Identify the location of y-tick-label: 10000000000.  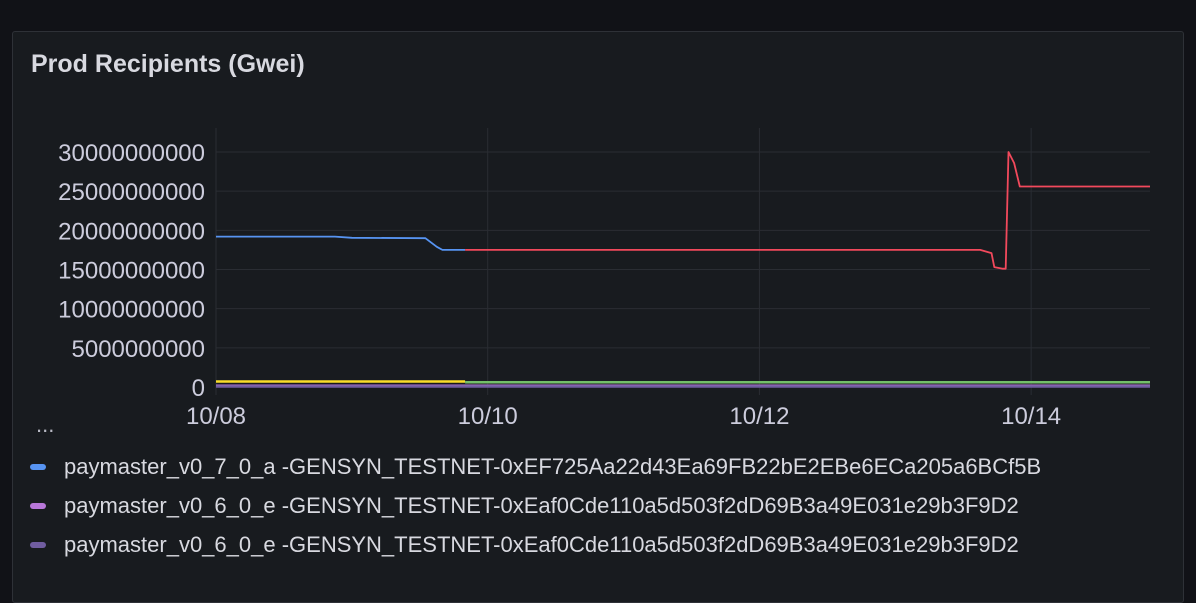
(131, 310).